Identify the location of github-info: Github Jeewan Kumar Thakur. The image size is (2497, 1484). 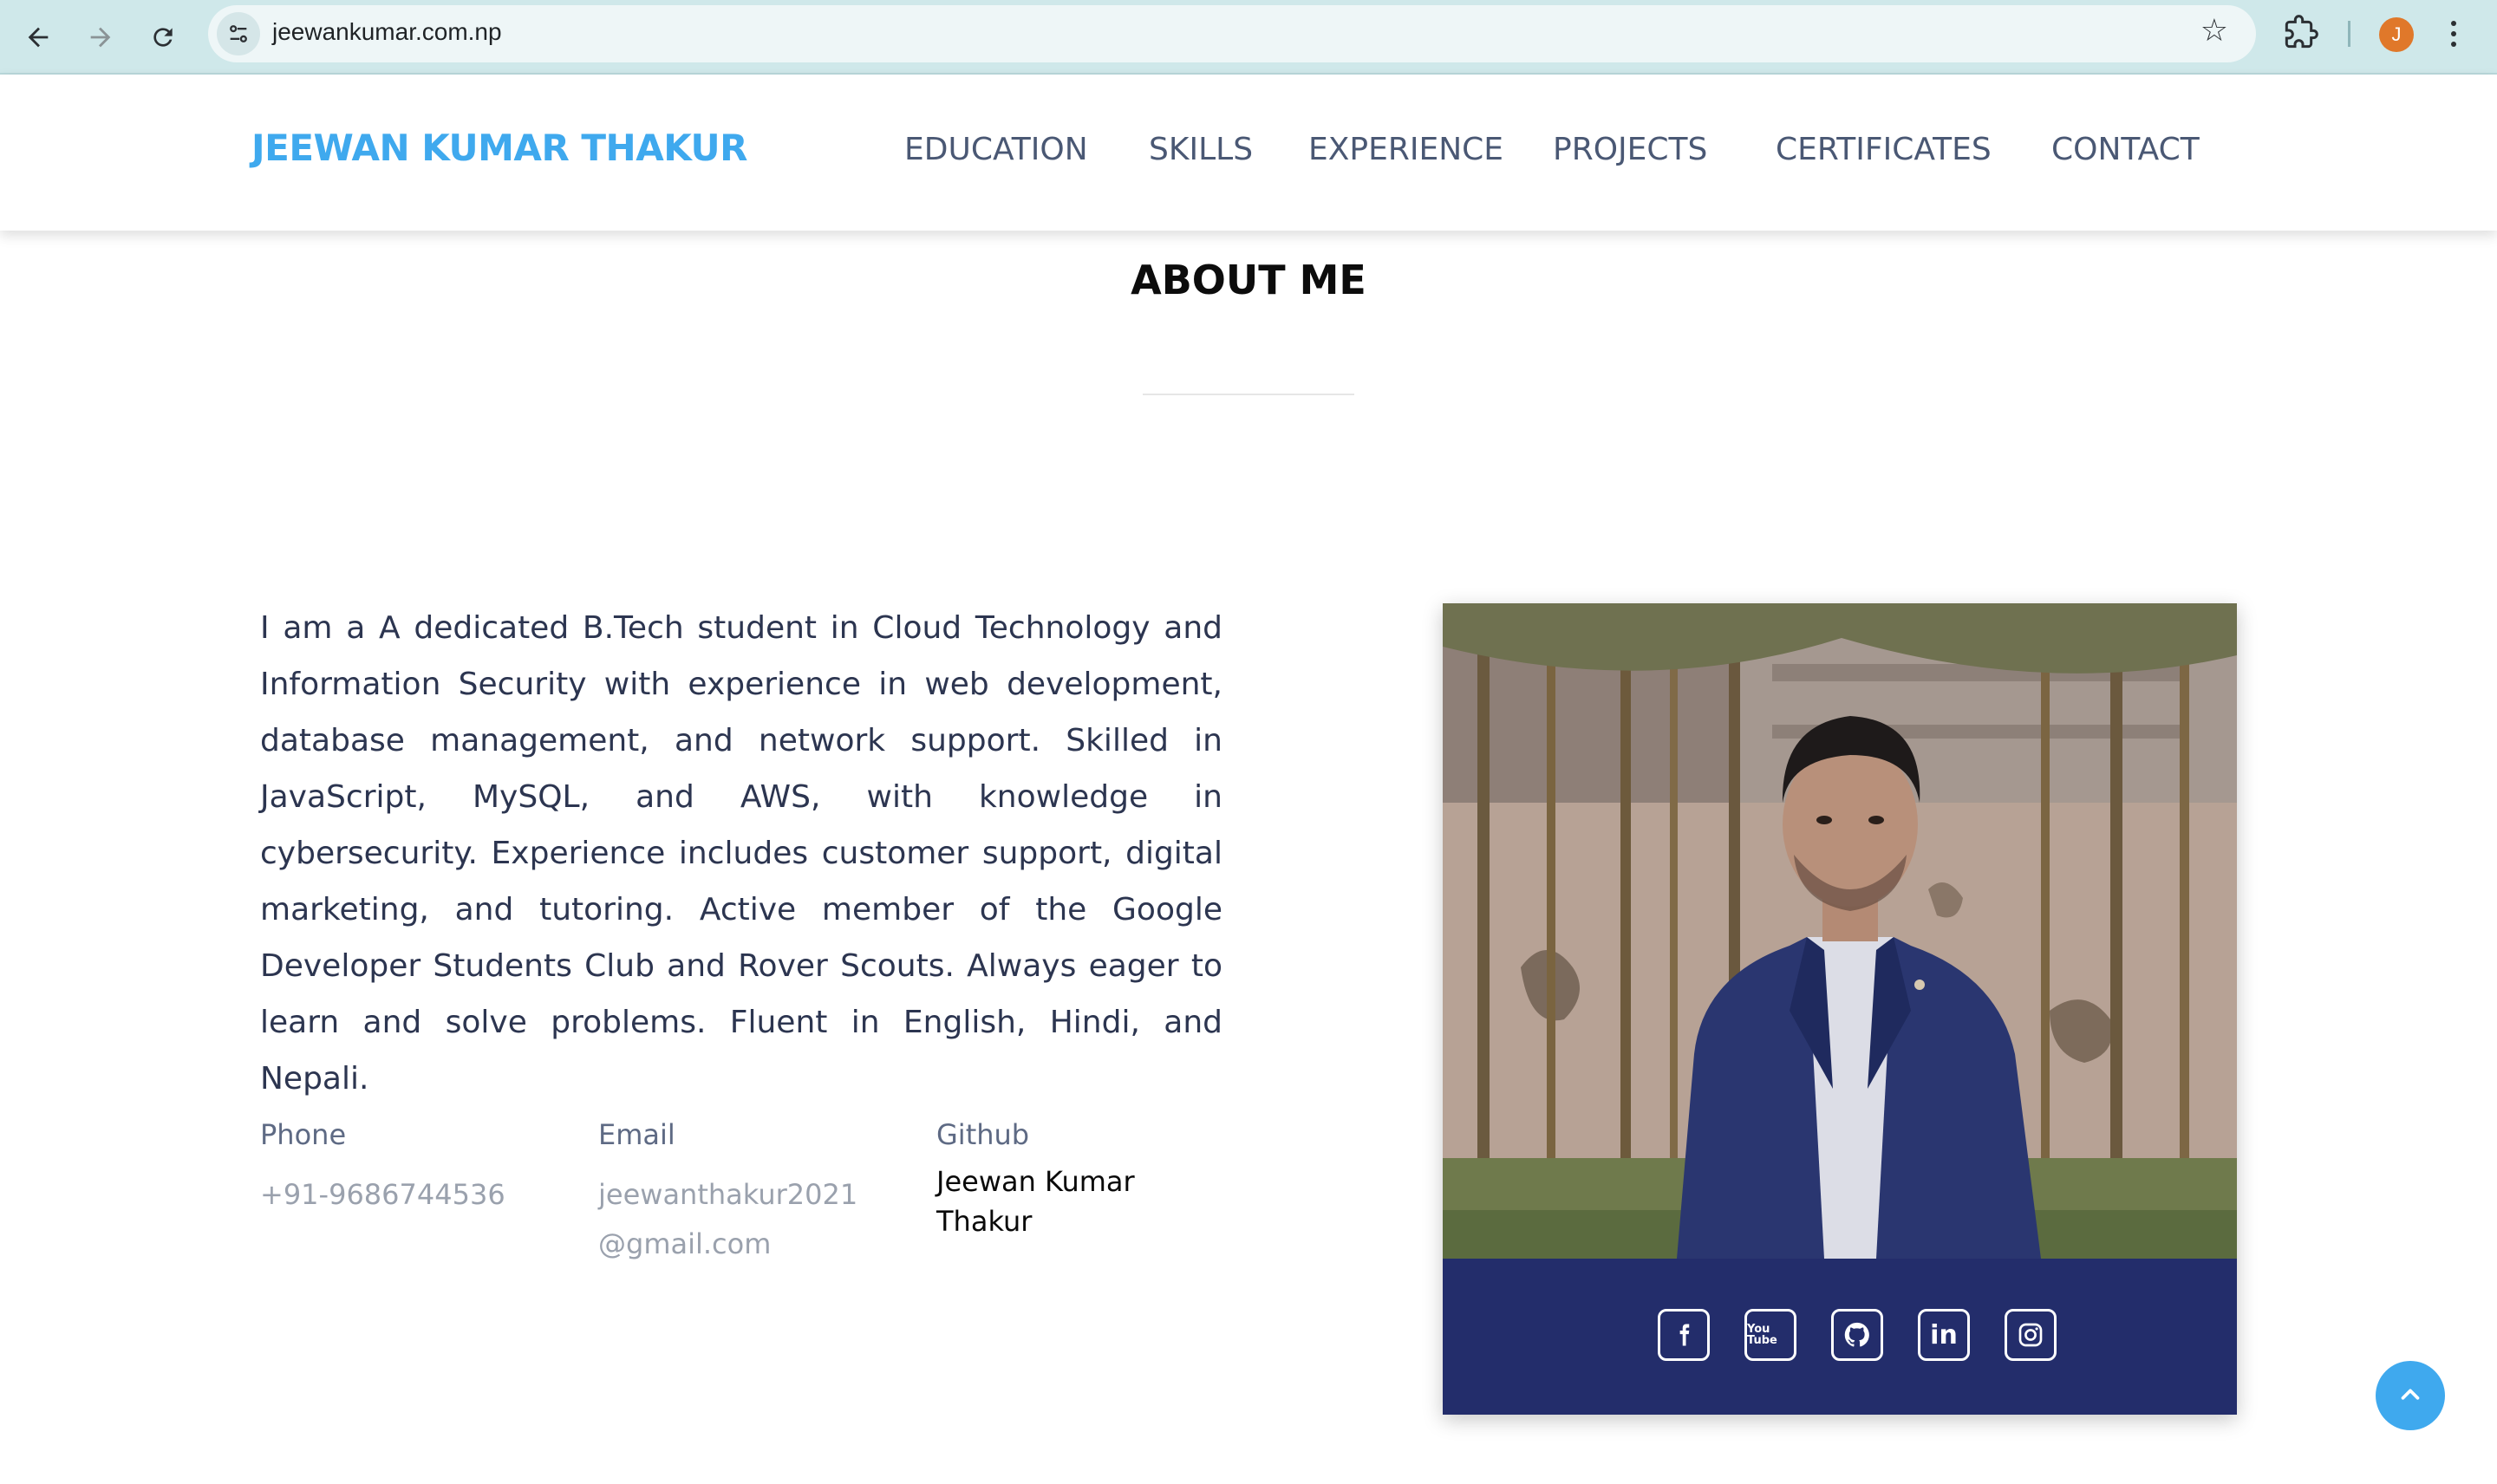
(1075, 1179).